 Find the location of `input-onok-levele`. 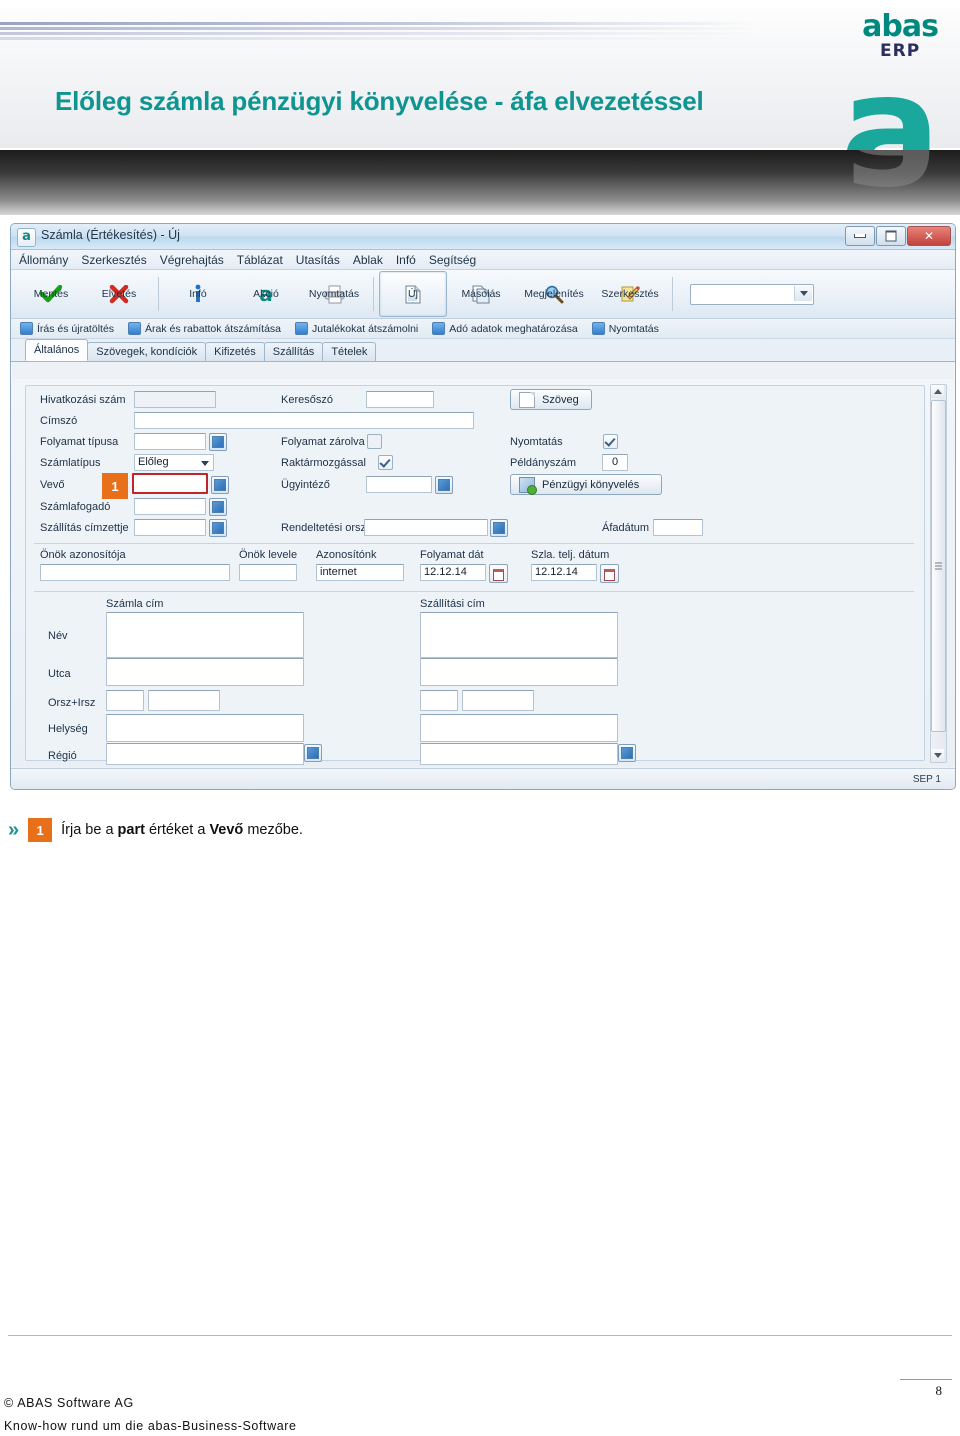

input-onok-levele is located at coordinates (268, 572).